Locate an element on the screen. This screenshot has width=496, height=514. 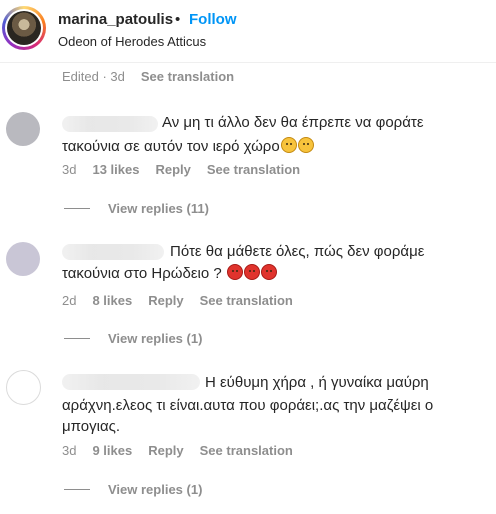
location-link: Odeon of Herodes Atticus is located at coordinates (132, 41).